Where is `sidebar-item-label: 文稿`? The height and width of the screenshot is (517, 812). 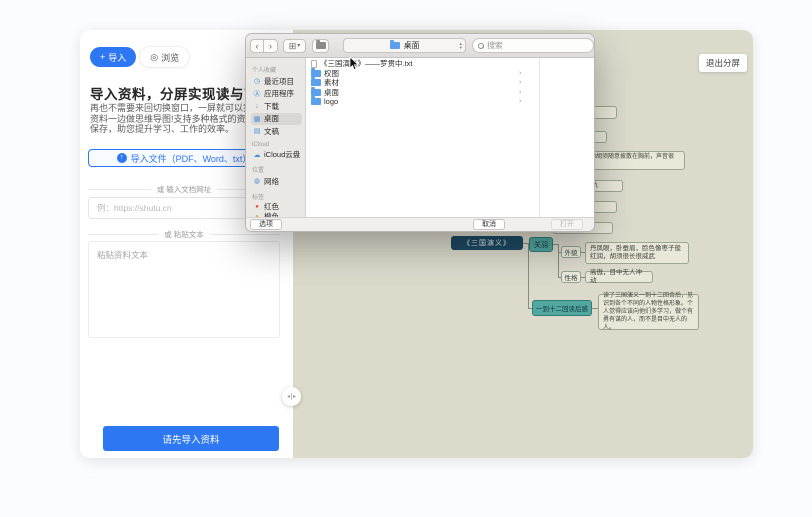
sidebar-item-label: 文稿 is located at coordinates (271, 131).